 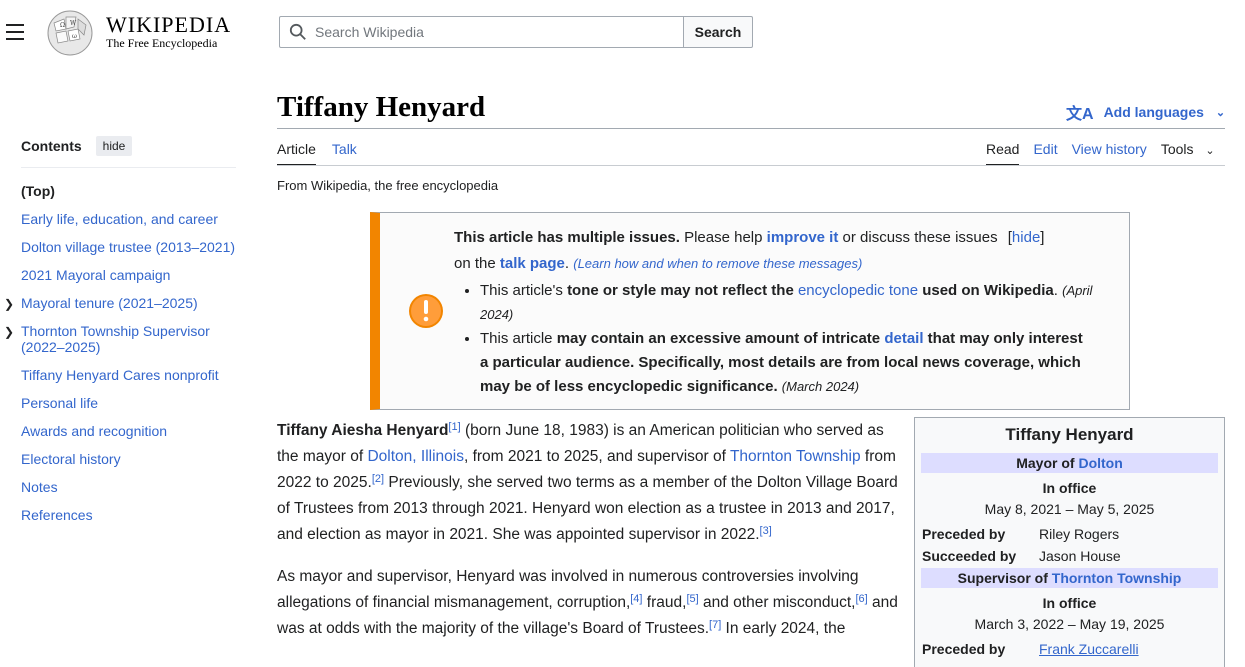 What do you see at coordinates (454, 427) in the screenshot?
I see `reference-link: [1]` at bounding box center [454, 427].